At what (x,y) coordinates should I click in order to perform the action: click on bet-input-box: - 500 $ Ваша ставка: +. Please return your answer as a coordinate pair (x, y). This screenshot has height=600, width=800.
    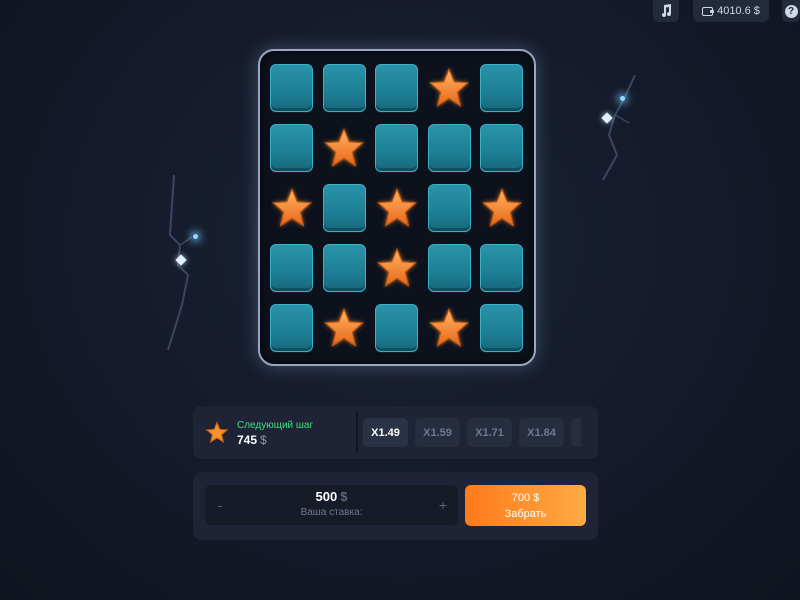
    Looking at the image, I should click on (331, 505).